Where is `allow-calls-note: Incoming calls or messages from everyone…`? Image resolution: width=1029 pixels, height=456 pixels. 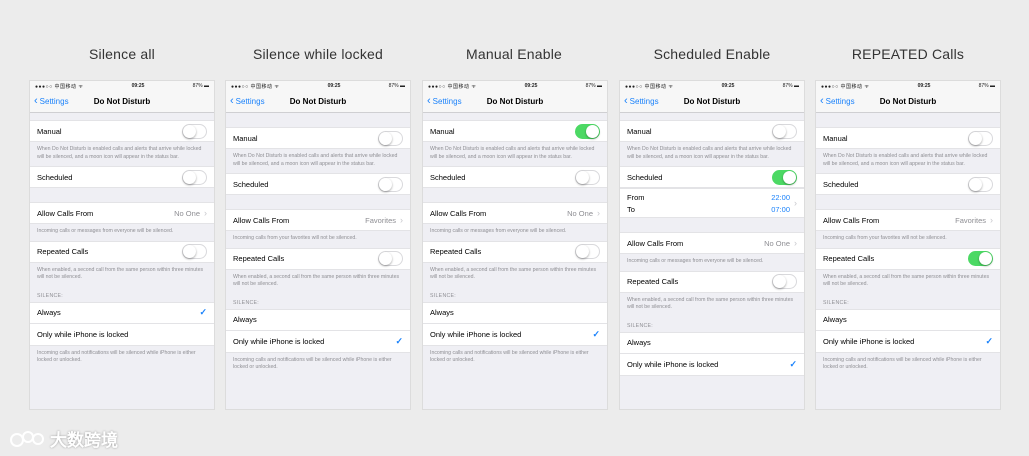 allow-calls-note: Incoming calls or messages from everyone… is located at coordinates (105, 231).